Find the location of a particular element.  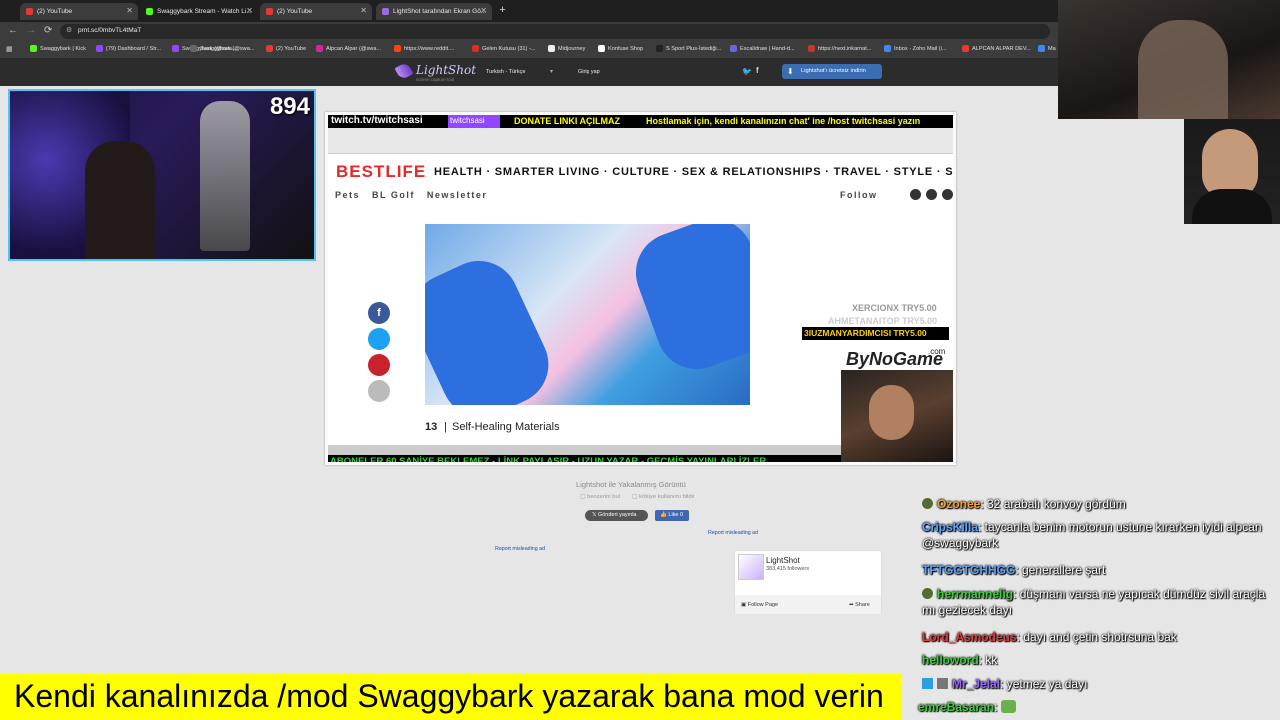

tweet-button: 𝕏 Gönderi yayınla is located at coordinates (616, 515).